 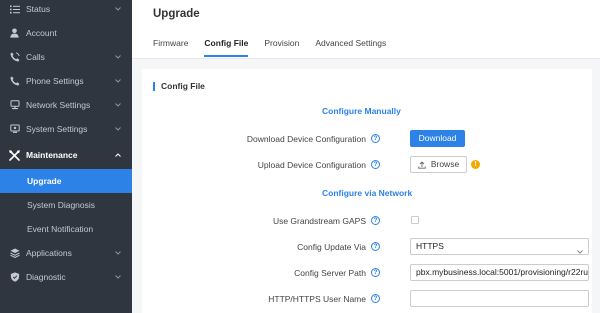 I want to click on browse-button: Browse, so click(x=438, y=164).